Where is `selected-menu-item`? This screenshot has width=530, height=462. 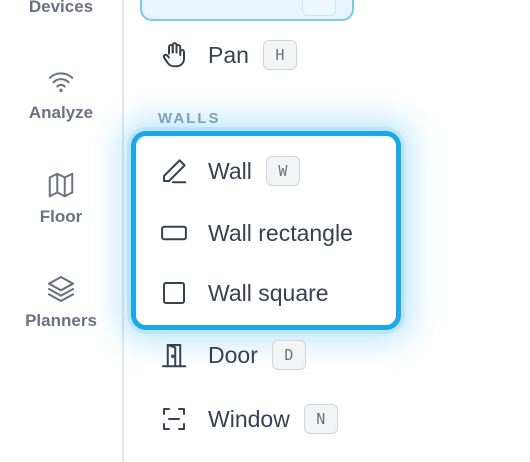 selected-menu-item is located at coordinates (247, 10).